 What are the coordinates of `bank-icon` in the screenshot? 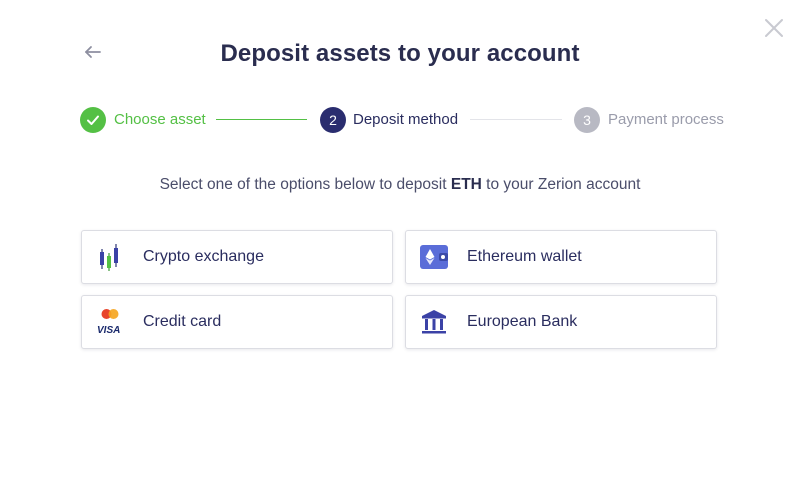 It's located at (434, 322).